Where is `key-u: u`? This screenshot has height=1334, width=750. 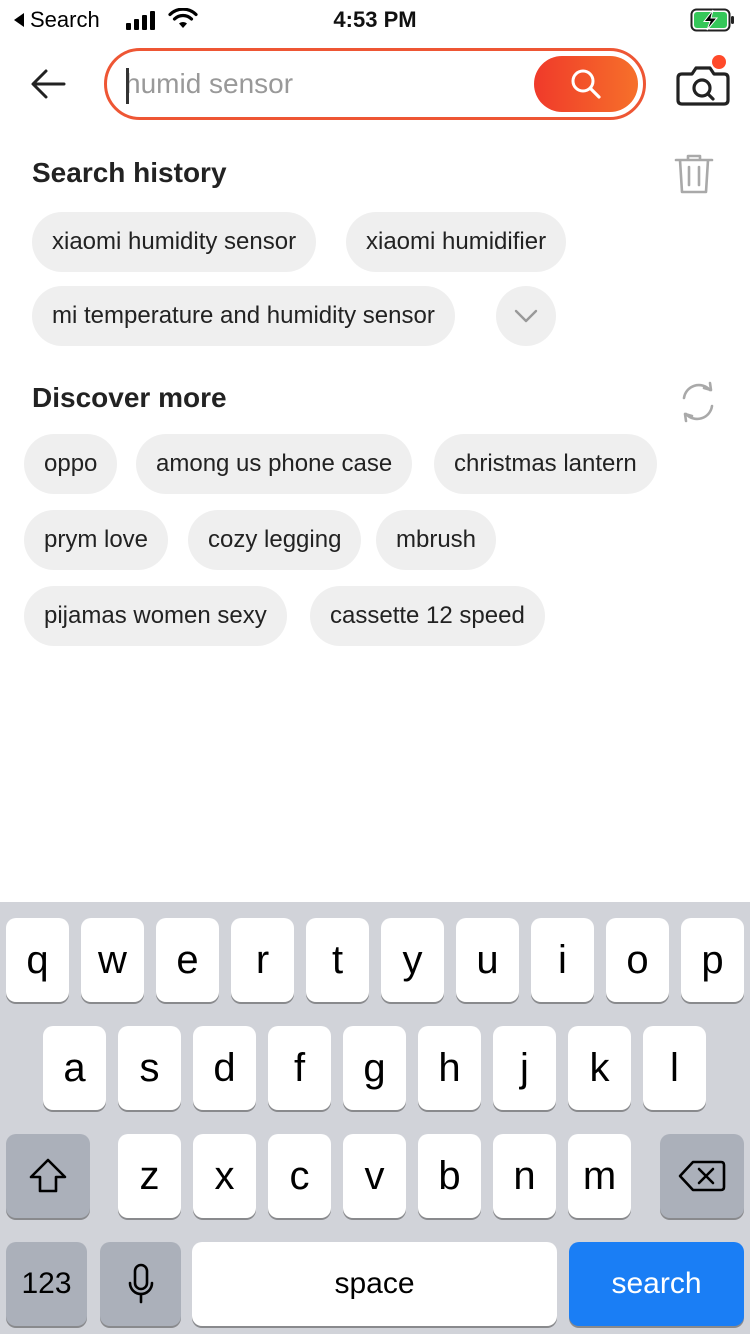 key-u: u is located at coordinates (487, 960).